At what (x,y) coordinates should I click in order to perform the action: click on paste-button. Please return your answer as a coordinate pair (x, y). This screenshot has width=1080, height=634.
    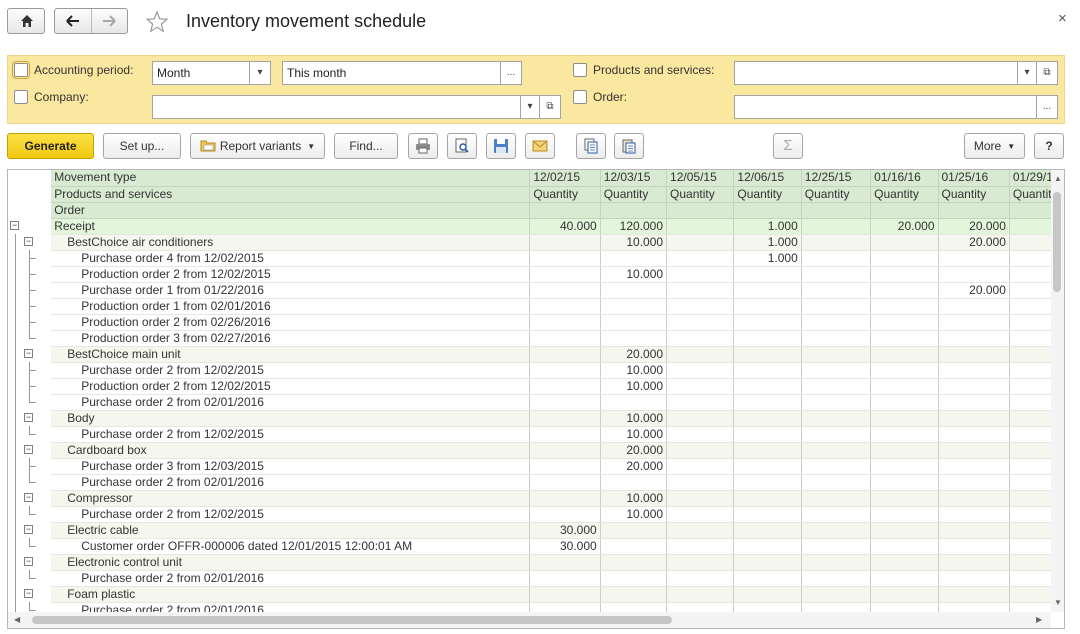
    Looking at the image, I should click on (629, 146).